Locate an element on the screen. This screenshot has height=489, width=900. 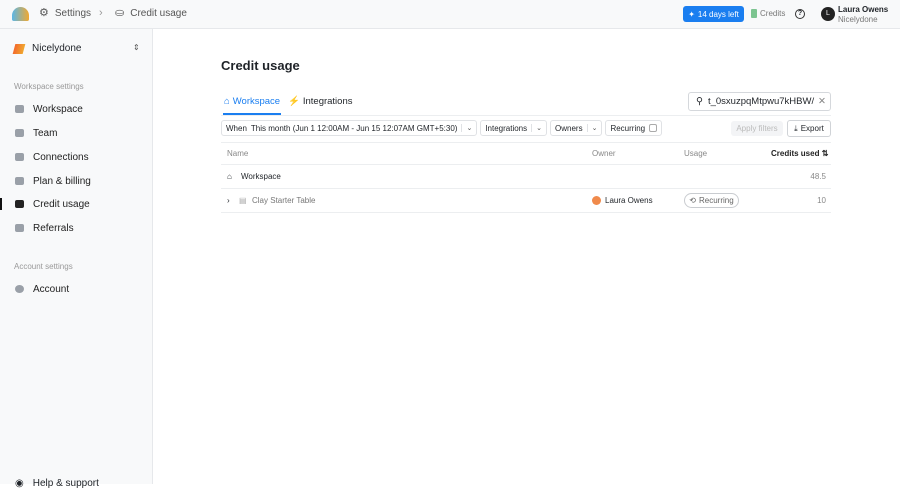
owner-name: Laura Owens is located at coordinates (629, 200).